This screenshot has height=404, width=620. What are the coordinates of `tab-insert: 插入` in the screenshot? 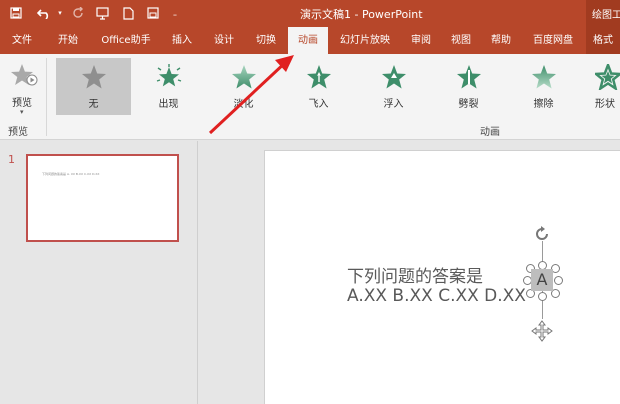 It's located at (182, 40).